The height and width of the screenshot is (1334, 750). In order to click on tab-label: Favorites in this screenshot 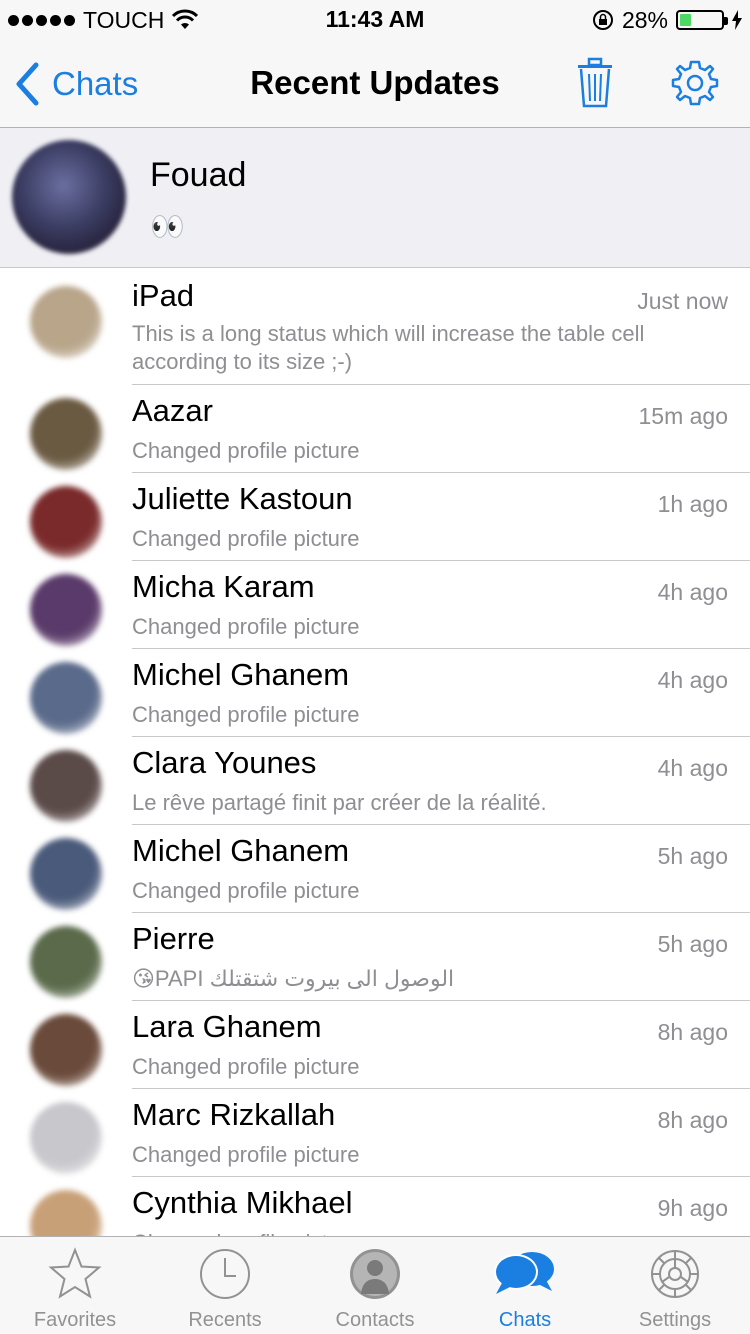, I will do `click(75, 1320)`.